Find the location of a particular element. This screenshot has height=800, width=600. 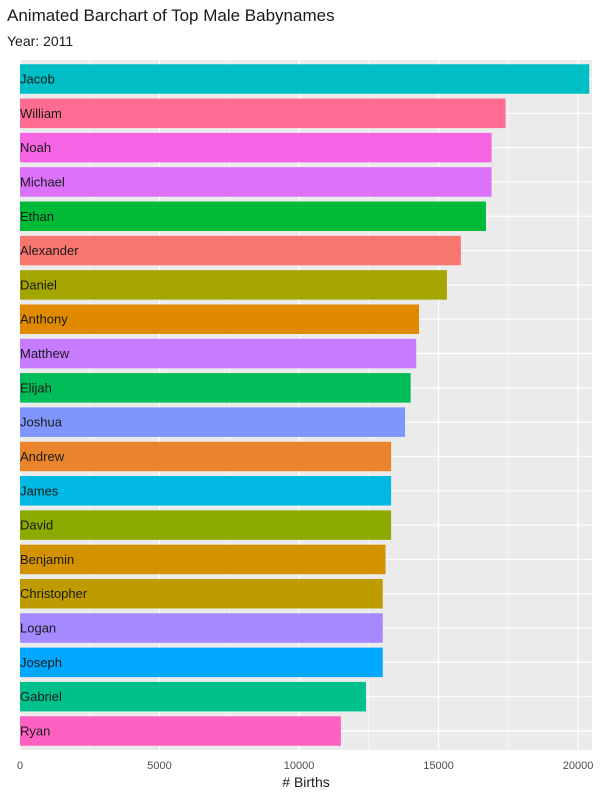

bar-jacob is located at coordinates (305, 79).